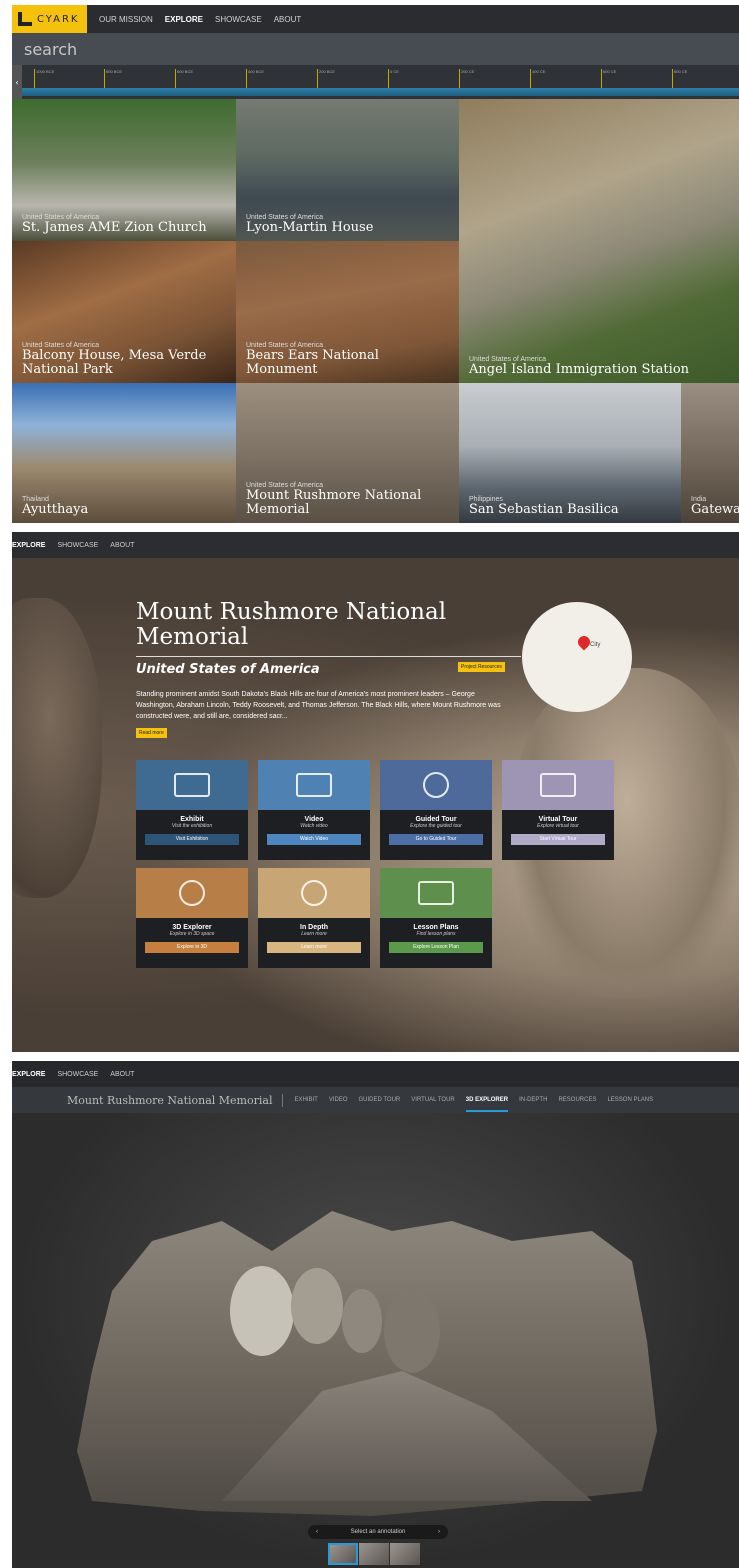 Image resolution: width=739 pixels, height=1568 pixels. I want to click on 3d-explorer-card-header, so click(192, 893).